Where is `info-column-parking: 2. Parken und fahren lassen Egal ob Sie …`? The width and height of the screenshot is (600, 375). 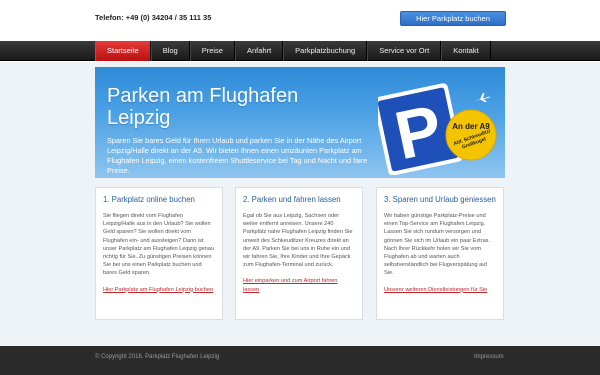
info-column-parking: 2. Parken und fahren lassen Egal ob Sie … is located at coordinates (299, 253).